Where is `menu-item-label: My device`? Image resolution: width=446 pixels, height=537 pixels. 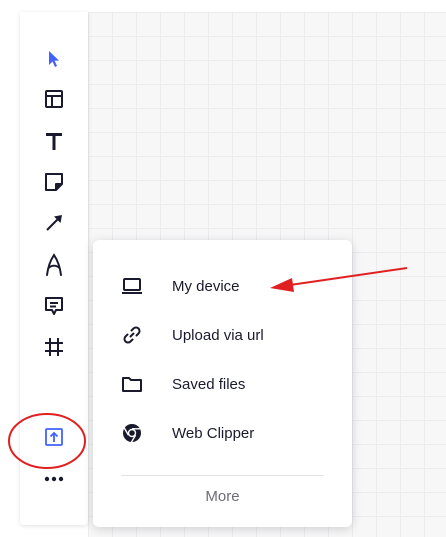 menu-item-label: My device is located at coordinates (206, 286).